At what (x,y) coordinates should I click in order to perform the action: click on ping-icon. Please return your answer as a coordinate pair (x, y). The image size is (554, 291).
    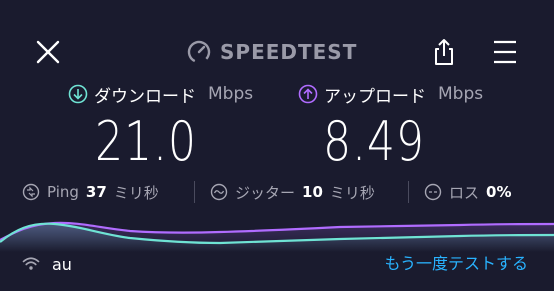
    Looking at the image, I should click on (31, 192).